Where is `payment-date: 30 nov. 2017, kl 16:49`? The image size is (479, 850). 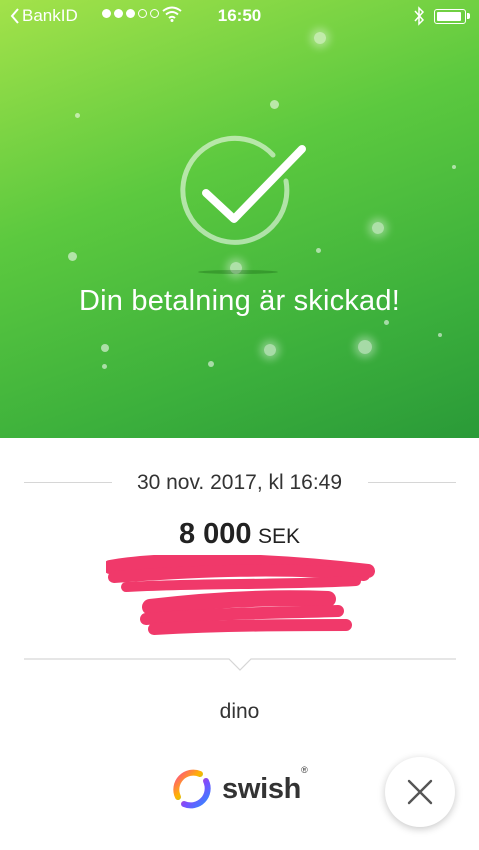 payment-date: 30 nov. 2017, kl 16:49 is located at coordinates (239, 482).